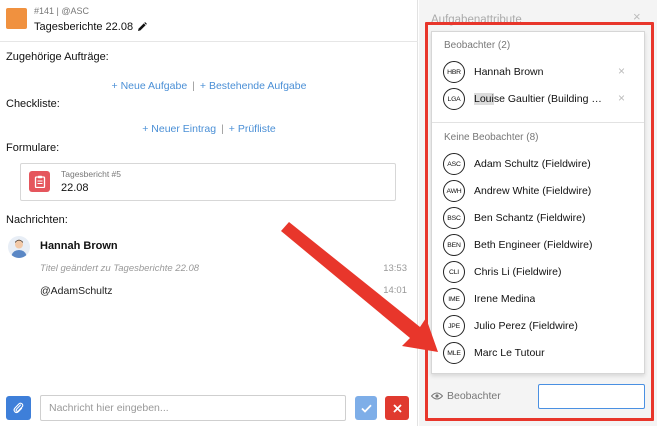 Image resolution: width=657 pixels, height=426 pixels. What do you see at coordinates (208, 182) in the screenshot?
I see `form-card: Tagesbericht #5 22.08` at bounding box center [208, 182].